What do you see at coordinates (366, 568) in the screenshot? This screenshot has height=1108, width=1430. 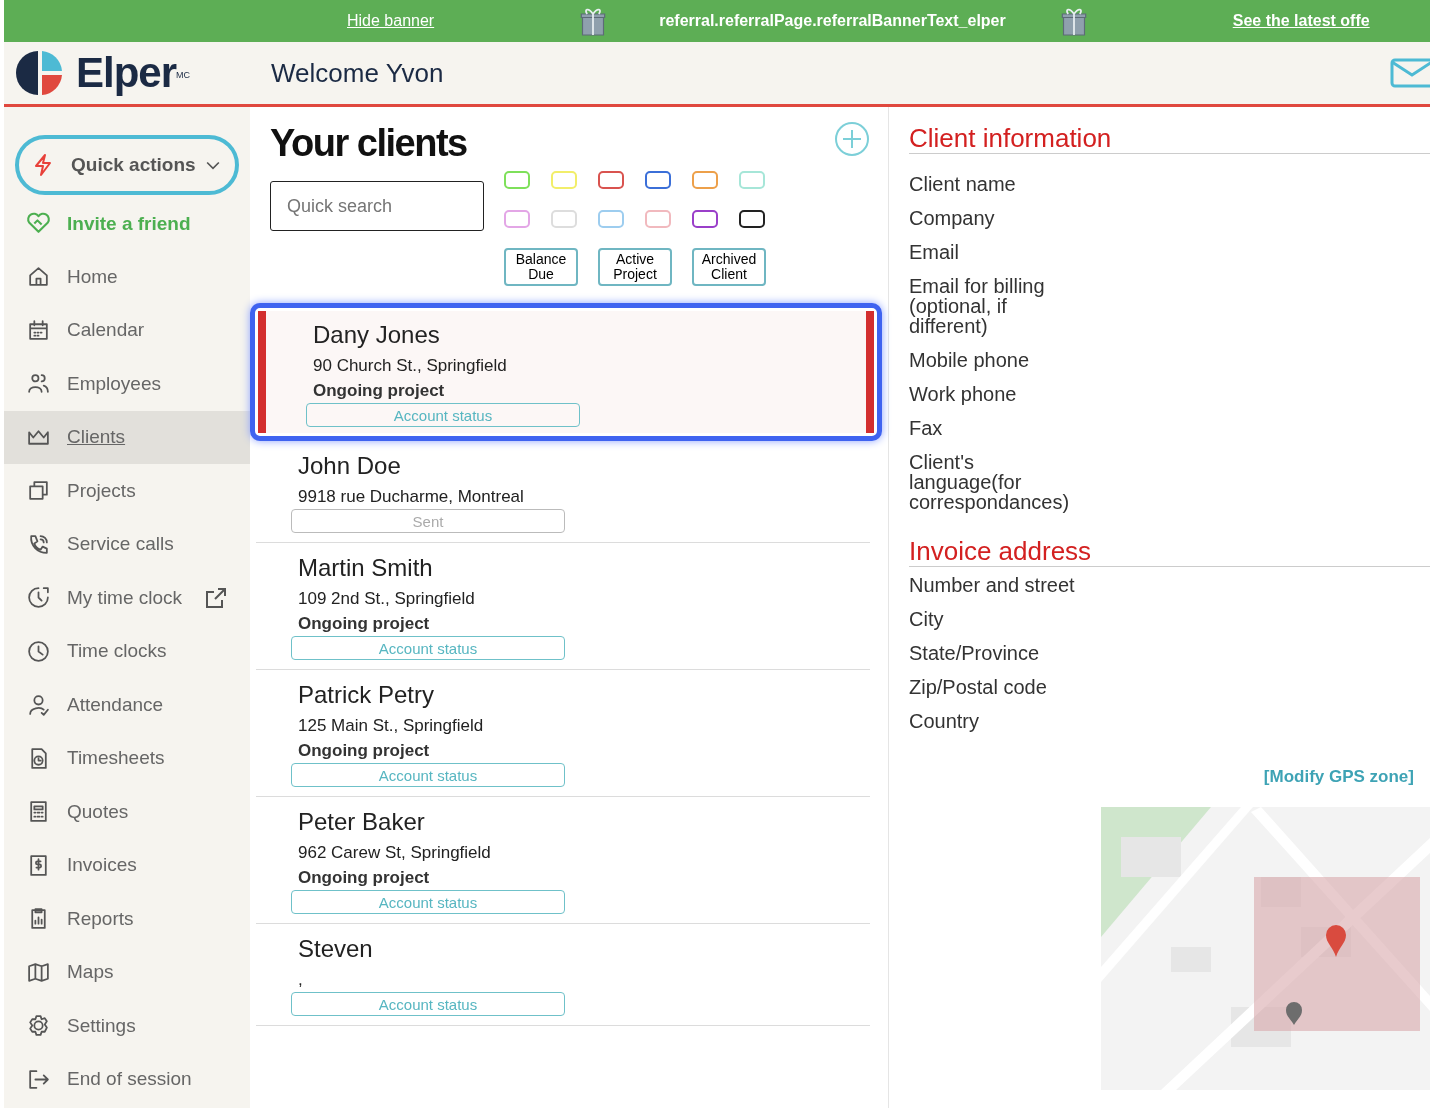 I see `client-name: Martin Smith` at bounding box center [366, 568].